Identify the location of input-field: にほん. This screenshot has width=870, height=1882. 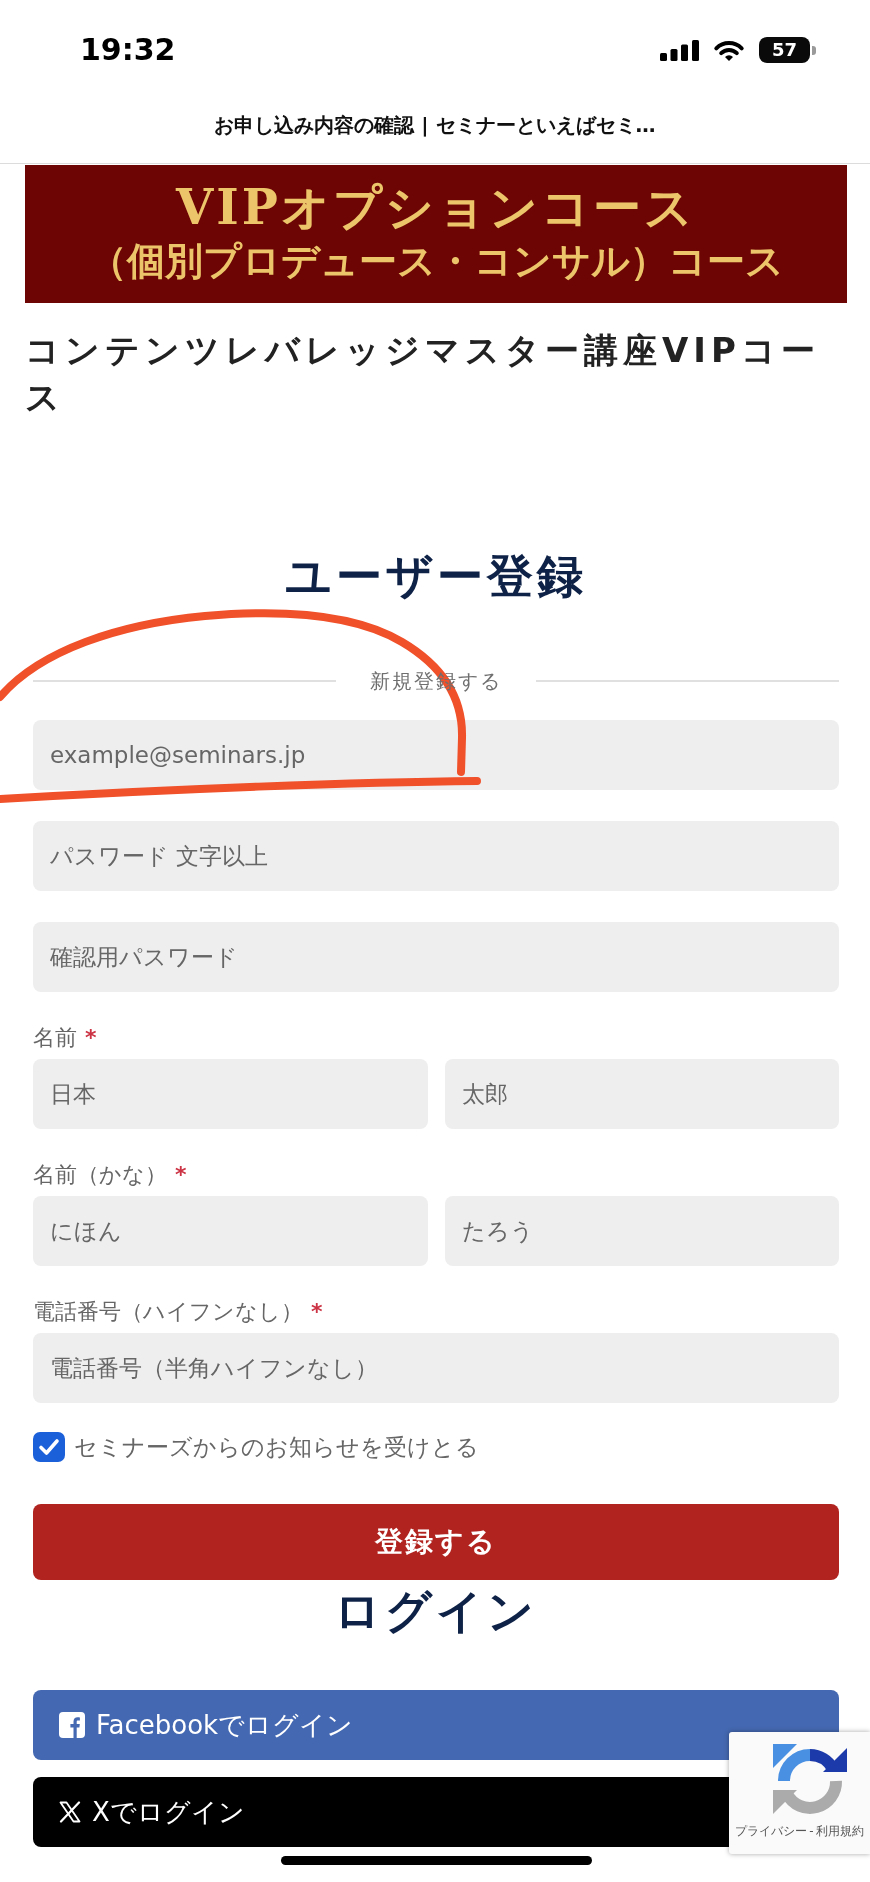
(230, 1231).